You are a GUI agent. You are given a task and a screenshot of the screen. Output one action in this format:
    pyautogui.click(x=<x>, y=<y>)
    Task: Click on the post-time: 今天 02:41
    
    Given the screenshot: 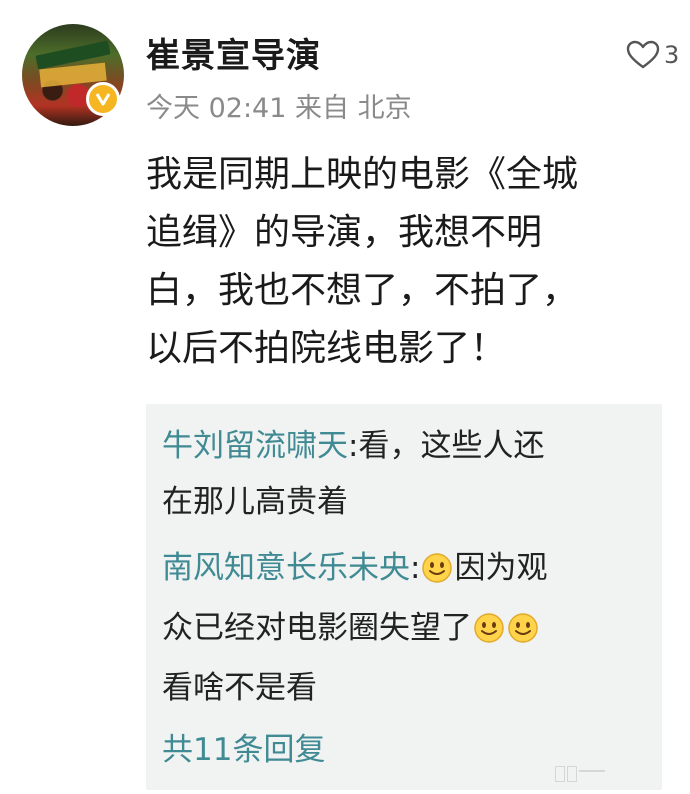 What is the action you would take?
    pyautogui.click(x=216, y=108)
    